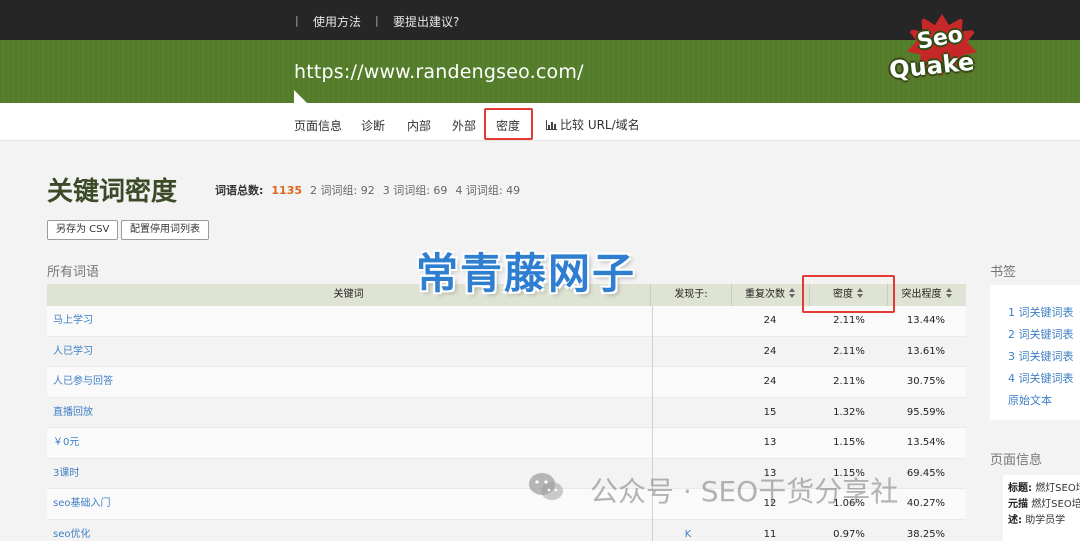  What do you see at coordinates (1041, 378) in the screenshot?
I see `bookmark-4-word: 4 词关键词表` at bounding box center [1041, 378].